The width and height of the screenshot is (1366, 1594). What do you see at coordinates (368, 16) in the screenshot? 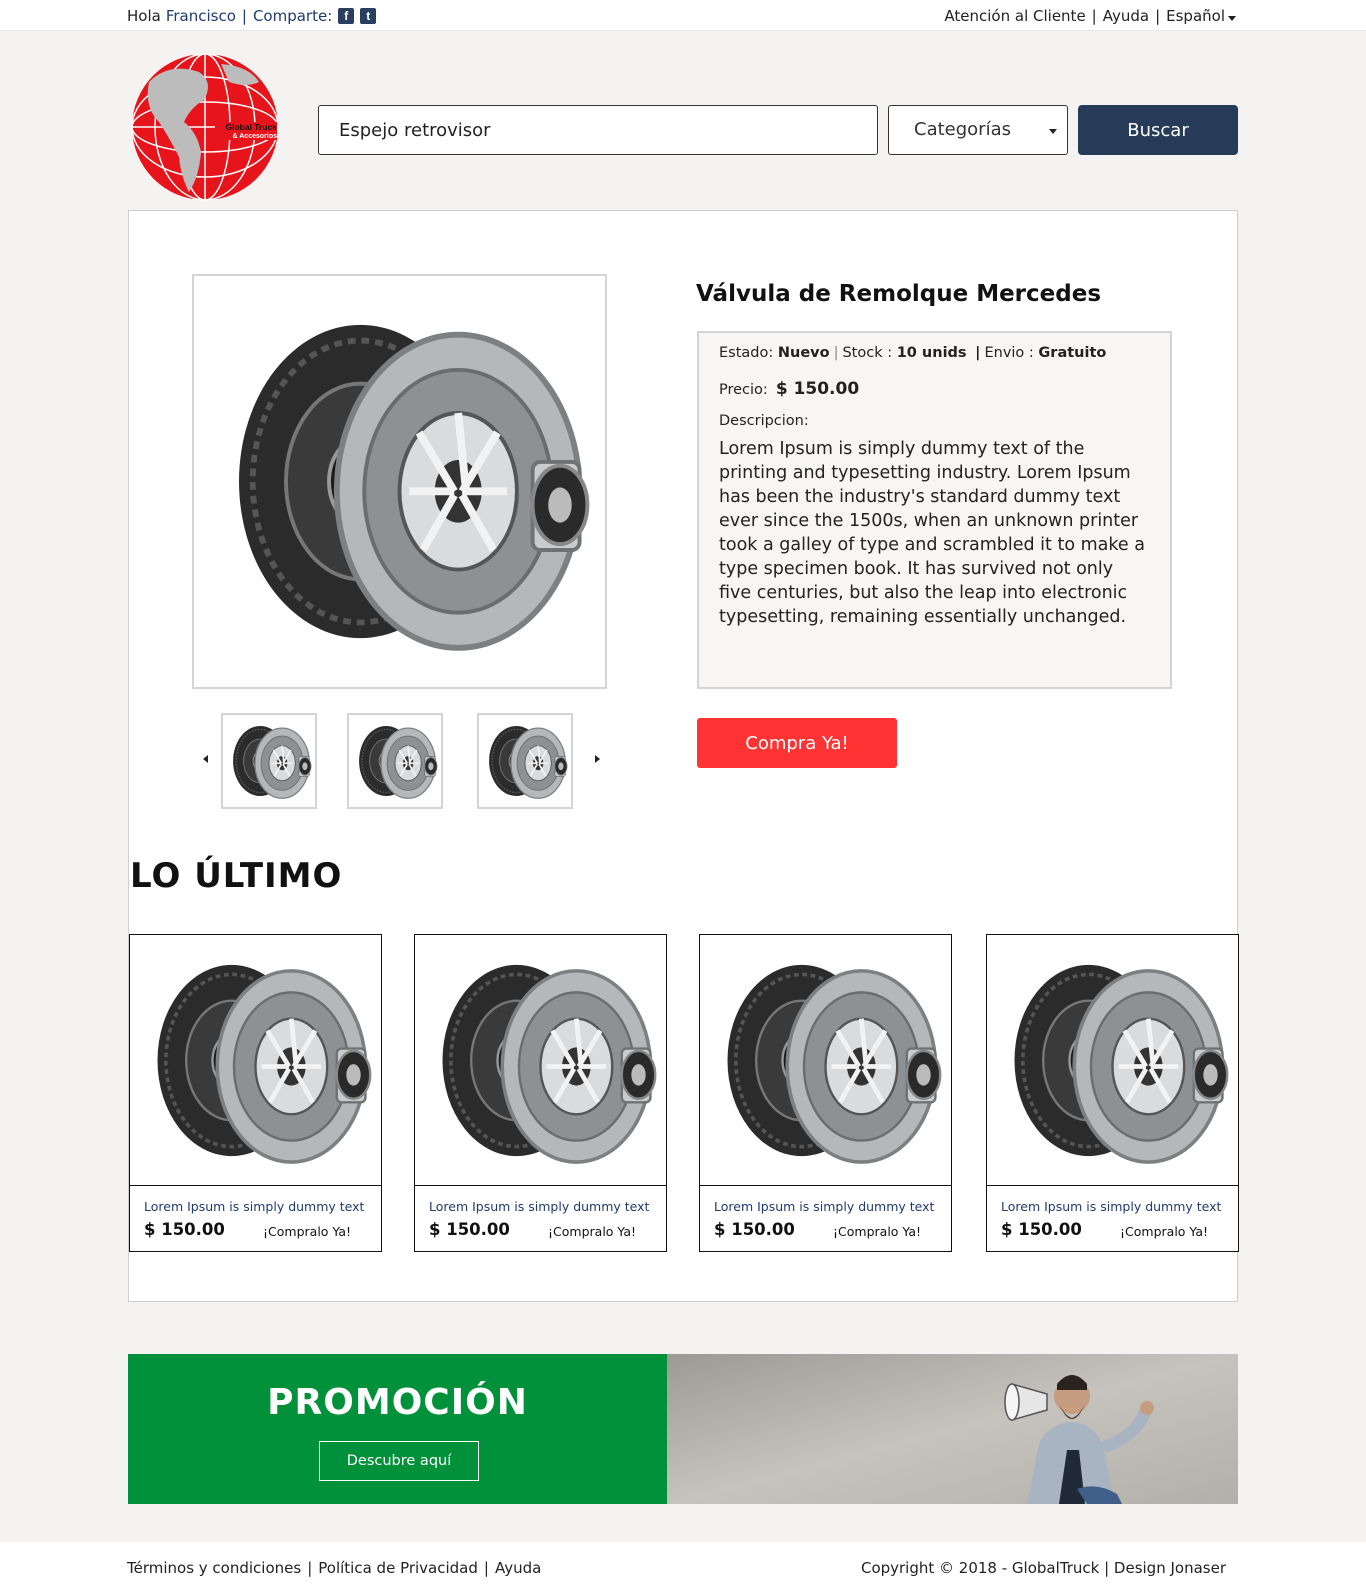
I see `twitter-icon: t` at bounding box center [368, 16].